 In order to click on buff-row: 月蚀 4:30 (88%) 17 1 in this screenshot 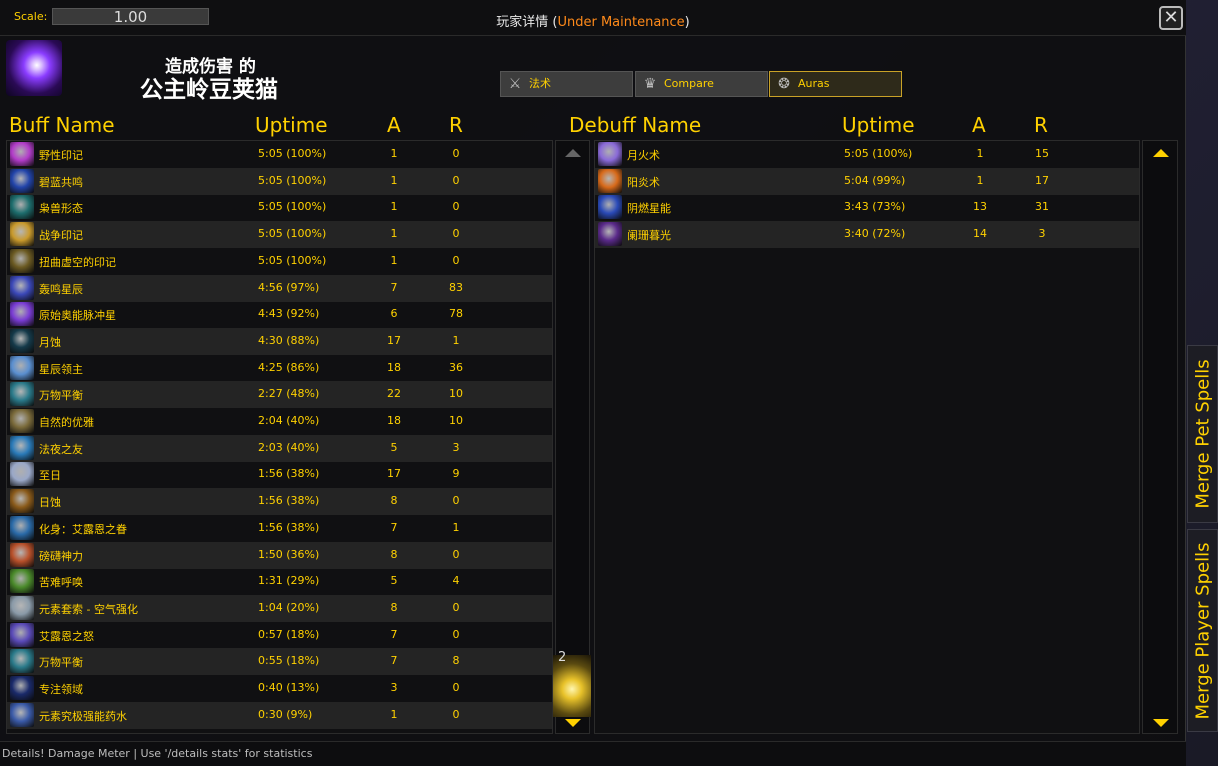, I will do `click(279, 341)`.